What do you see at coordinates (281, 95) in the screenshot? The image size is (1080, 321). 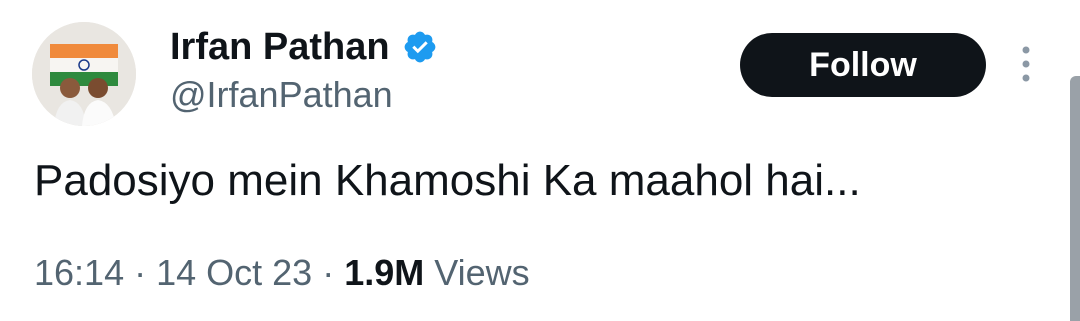 I see `author-handle: @IrfanPathan` at bounding box center [281, 95].